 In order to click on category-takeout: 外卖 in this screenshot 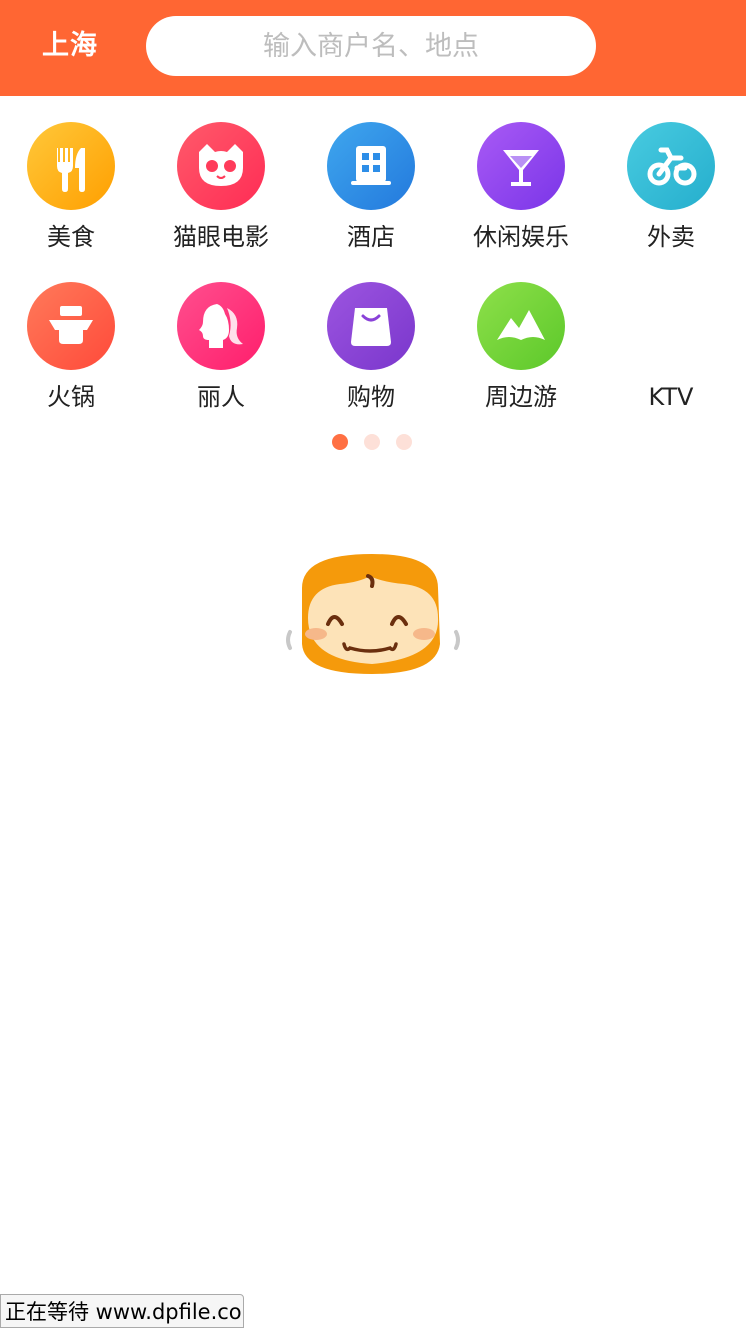, I will do `click(671, 197)`.